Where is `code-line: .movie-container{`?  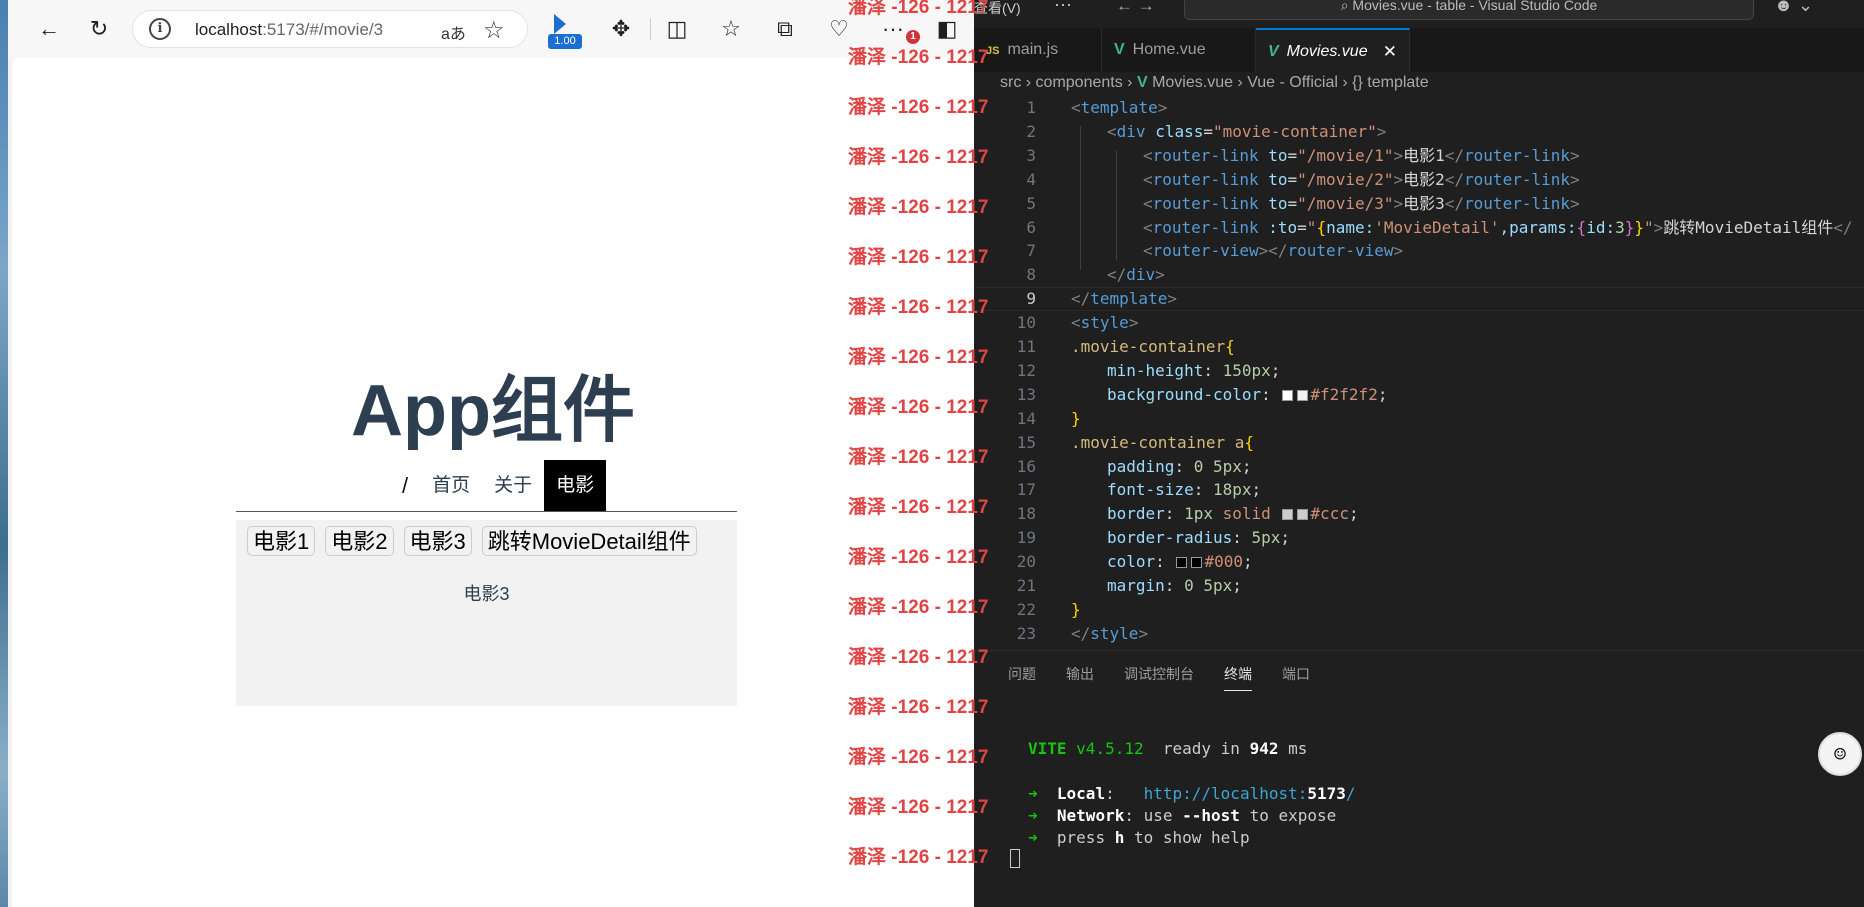 code-line: .movie-container{ is located at coordinates (1153, 346).